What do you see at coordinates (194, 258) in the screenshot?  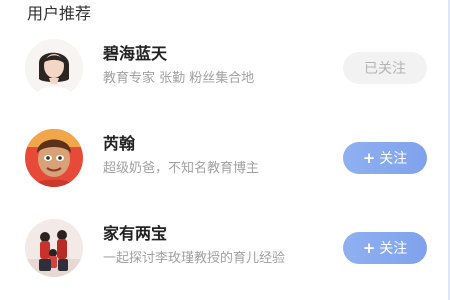 I see `user-description: 一起探讨李玫瑾教授的育儿经验` at bounding box center [194, 258].